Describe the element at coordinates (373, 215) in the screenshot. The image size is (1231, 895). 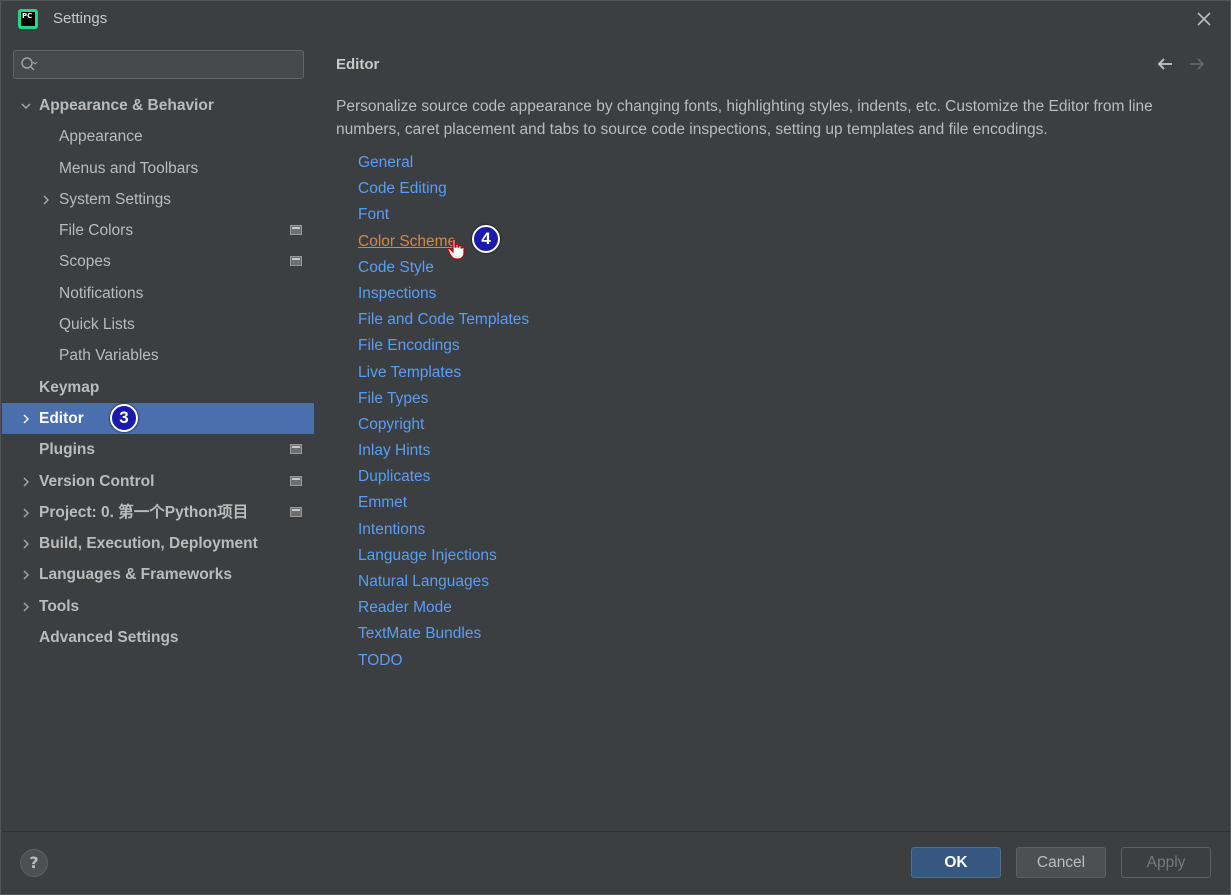
I see `link-font: Font` at that location.